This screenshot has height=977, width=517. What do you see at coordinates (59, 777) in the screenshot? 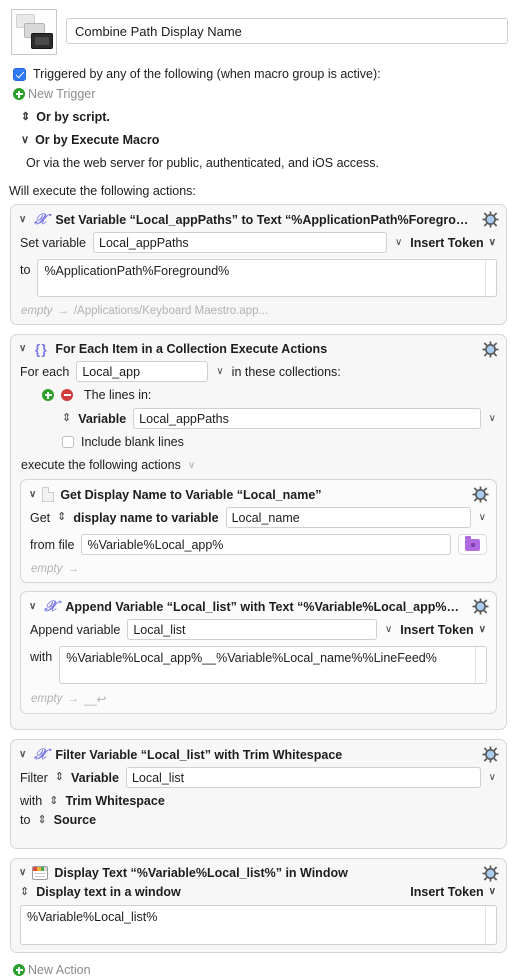
I see `filter-kind-updown-icon: ⇕` at bounding box center [59, 777].